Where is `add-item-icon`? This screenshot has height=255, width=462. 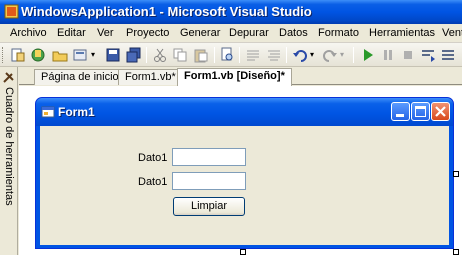 add-item-icon is located at coordinates (38, 55).